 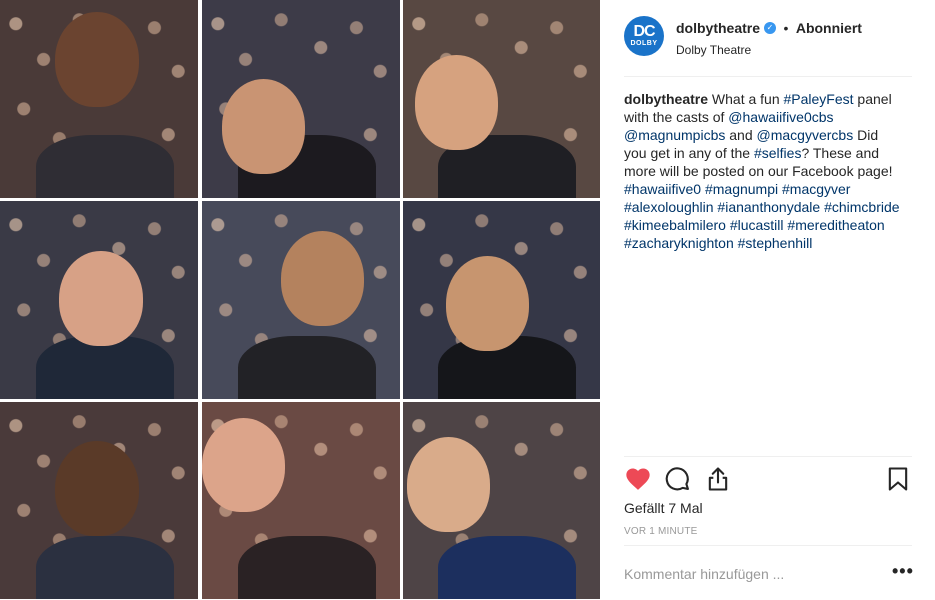 What do you see at coordinates (780, 117) in the screenshot?
I see `caption-tag-link: @hawaiifive0cbs` at bounding box center [780, 117].